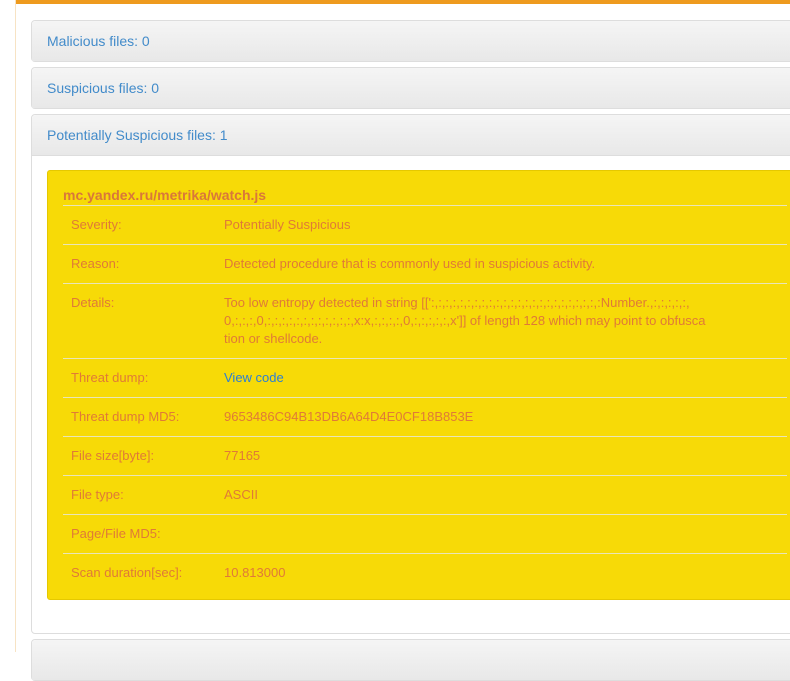 Image resolution: width=790 pixels, height=681 pixels. Describe the element at coordinates (139, 456) in the screenshot. I see `row-label: File size[byte]:` at that location.